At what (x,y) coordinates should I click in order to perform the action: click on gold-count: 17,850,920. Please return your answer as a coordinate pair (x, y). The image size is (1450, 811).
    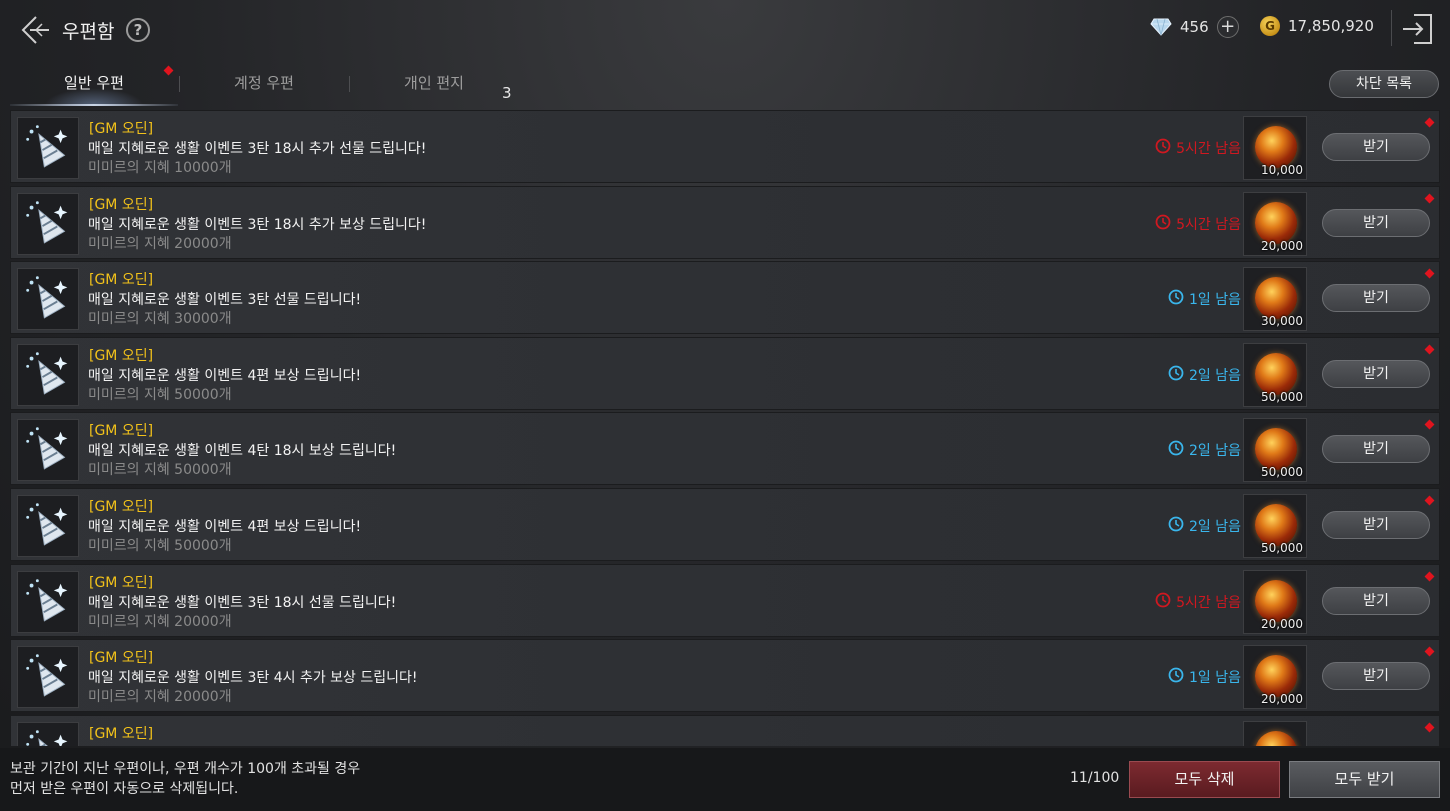
    Looking at the image, I should click on (1331, 26).